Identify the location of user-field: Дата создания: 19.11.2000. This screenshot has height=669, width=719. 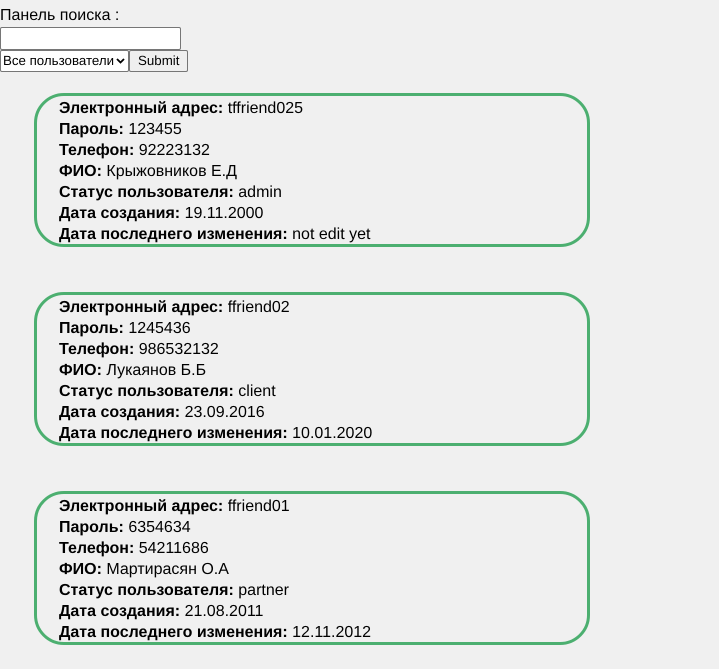
(161, 213).